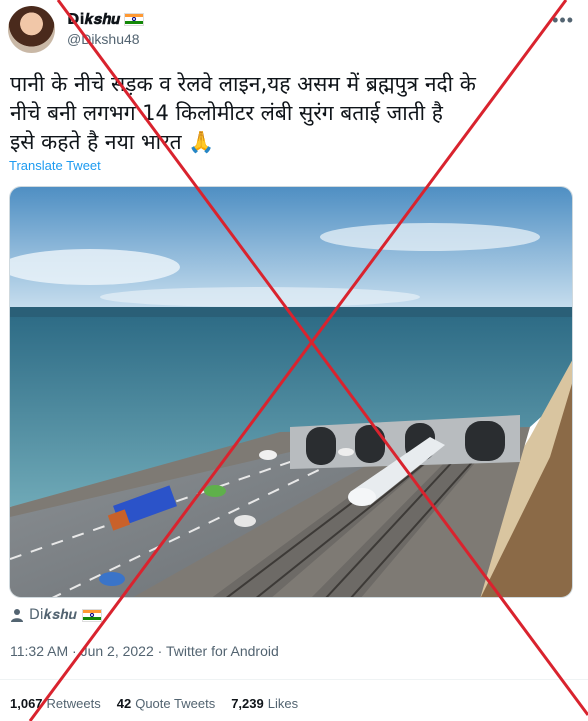  What do you see at coordinates (93, 19) in the screenshot?
I see `display-name: Di𝒌𝒔𝒉𝒖` at bounding box center [93, 19].